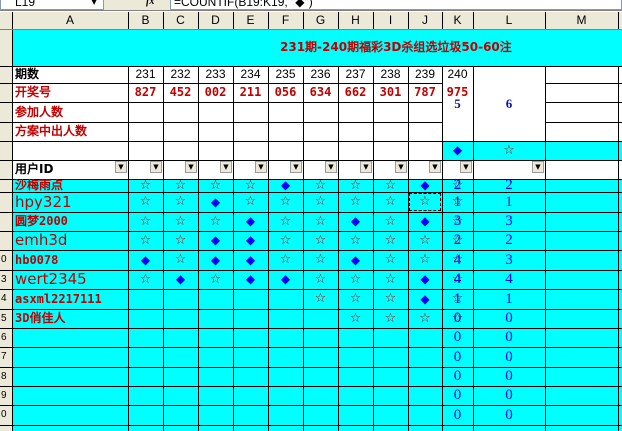  I want to click on formula-input: =COUNTIF(B19:K19, "◆"), so click(396, 5).